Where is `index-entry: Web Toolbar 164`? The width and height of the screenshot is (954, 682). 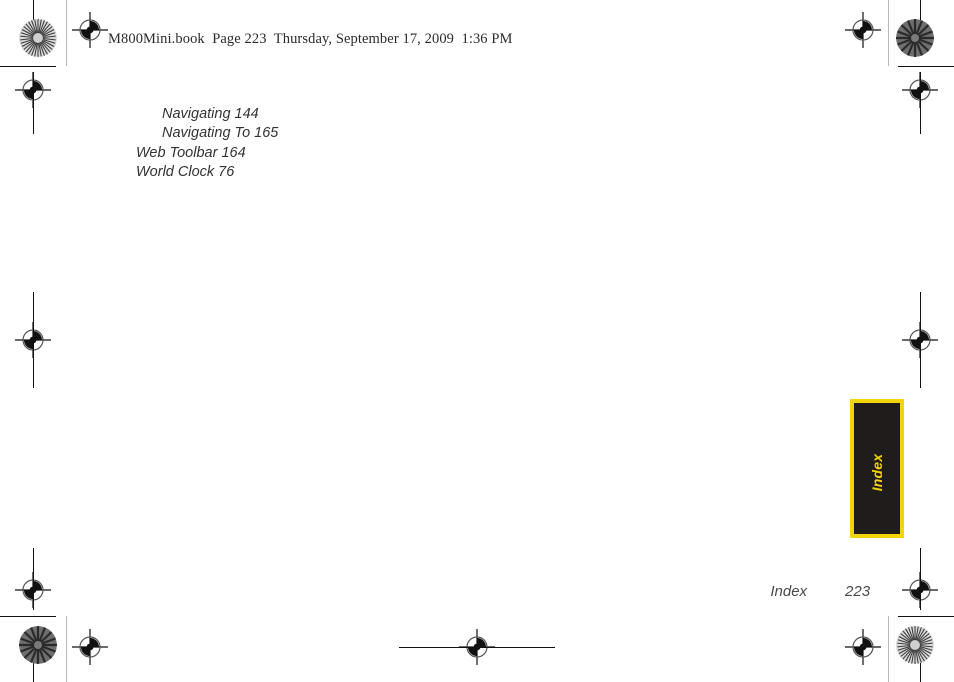 index-entry: Web Toolbar 164 is located at coordinates (346, 153).